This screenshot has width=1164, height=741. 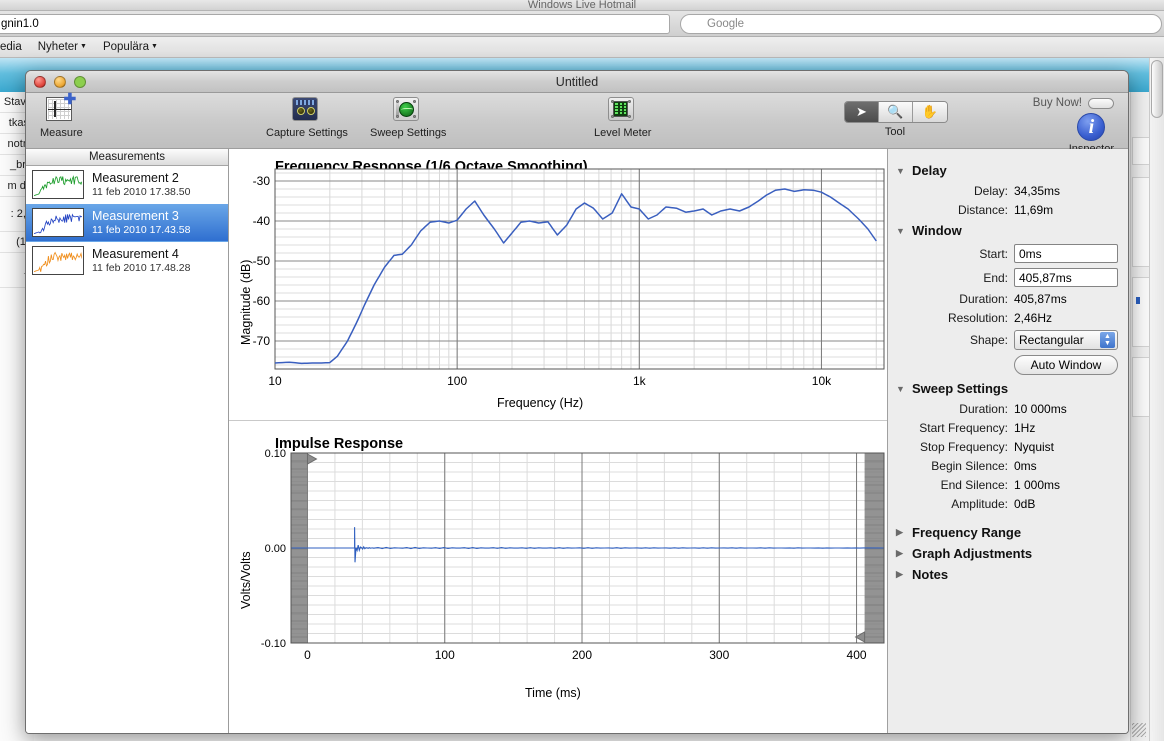 What do you see at coordinates (275, 381) in the screenshot?
I see `svg-text: 10` at bounding box center [275, 381].